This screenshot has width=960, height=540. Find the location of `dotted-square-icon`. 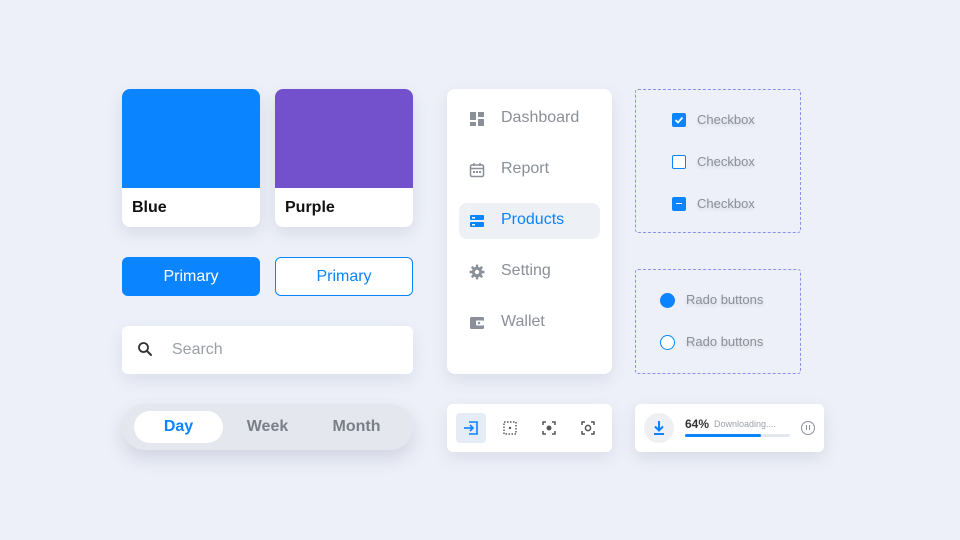

dotted-square-icon is located at coordinates (510, 428).